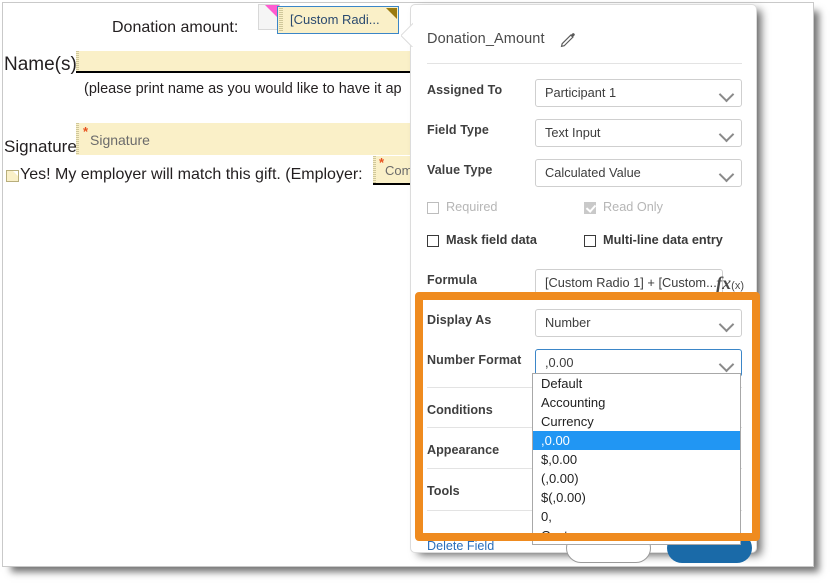 The width and height of the screenshot is (830, 583). I want to click on section-tools: Tools, so click(443, 491).